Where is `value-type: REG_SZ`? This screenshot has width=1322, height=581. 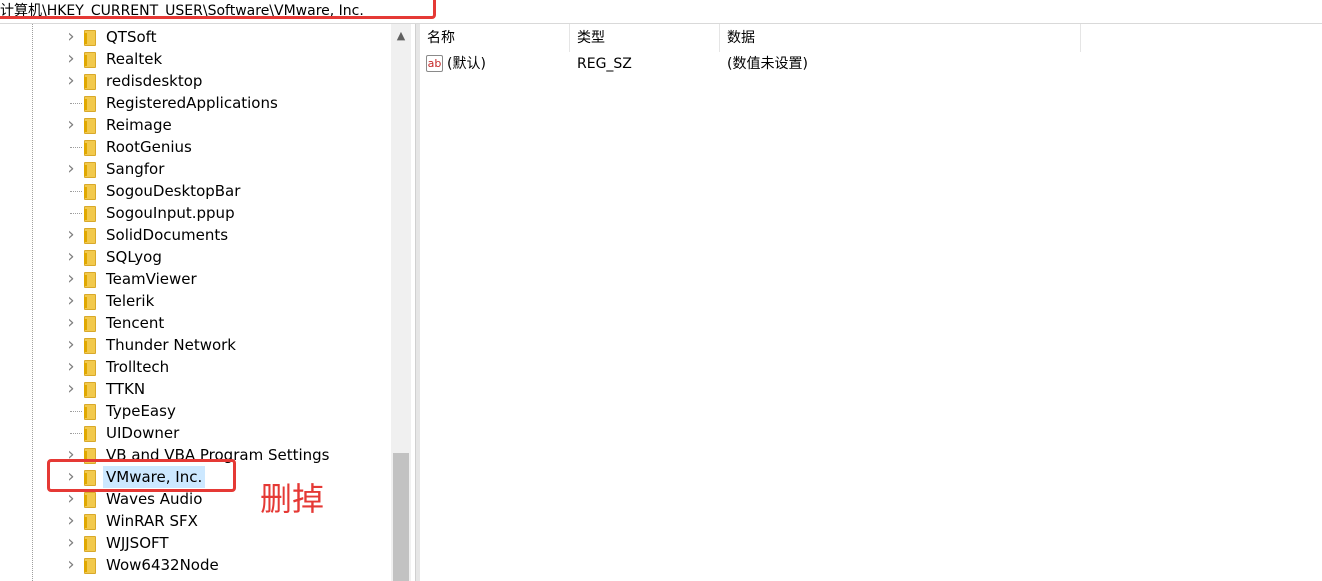
value-type: REG_SZ is located at coordinates (604, 64).